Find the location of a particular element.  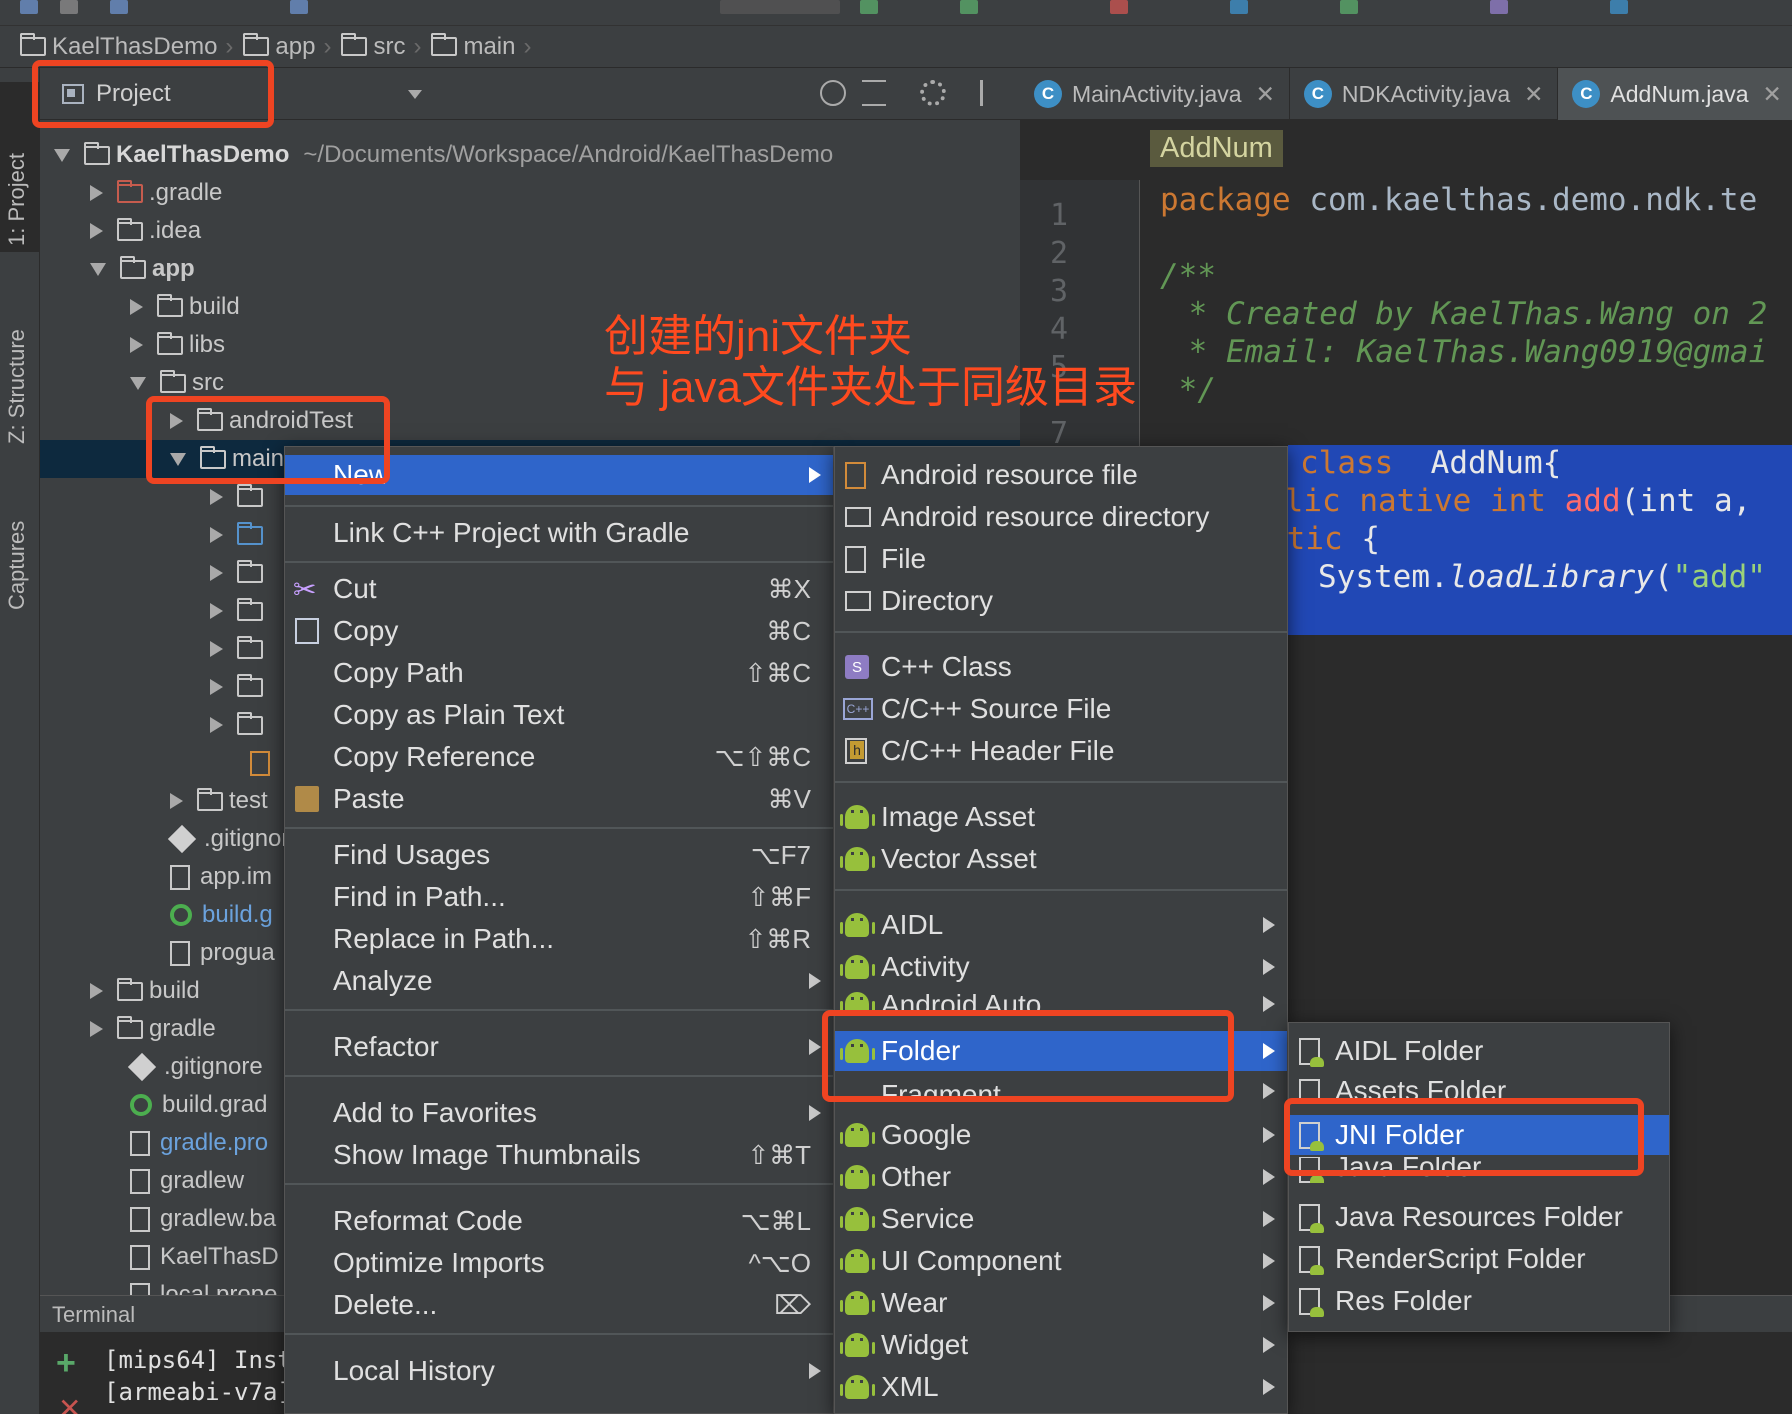

menu-item-reformat: Reformat Code ⌥⌘L is located at coordinates (559, 1221).